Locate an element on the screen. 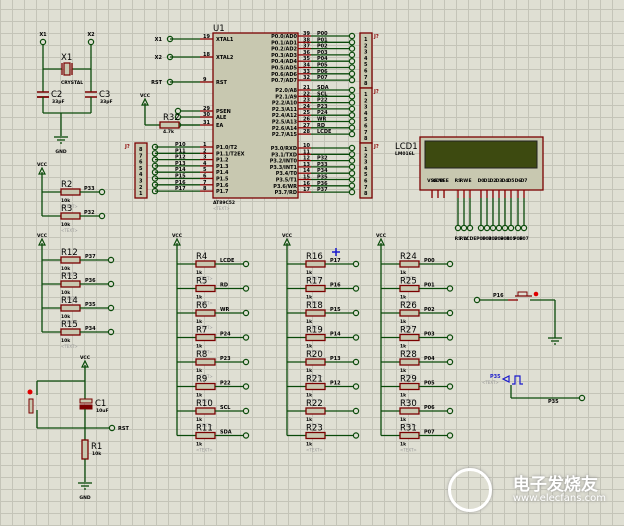  resistor-r1 is located at coordinates (85, 449).